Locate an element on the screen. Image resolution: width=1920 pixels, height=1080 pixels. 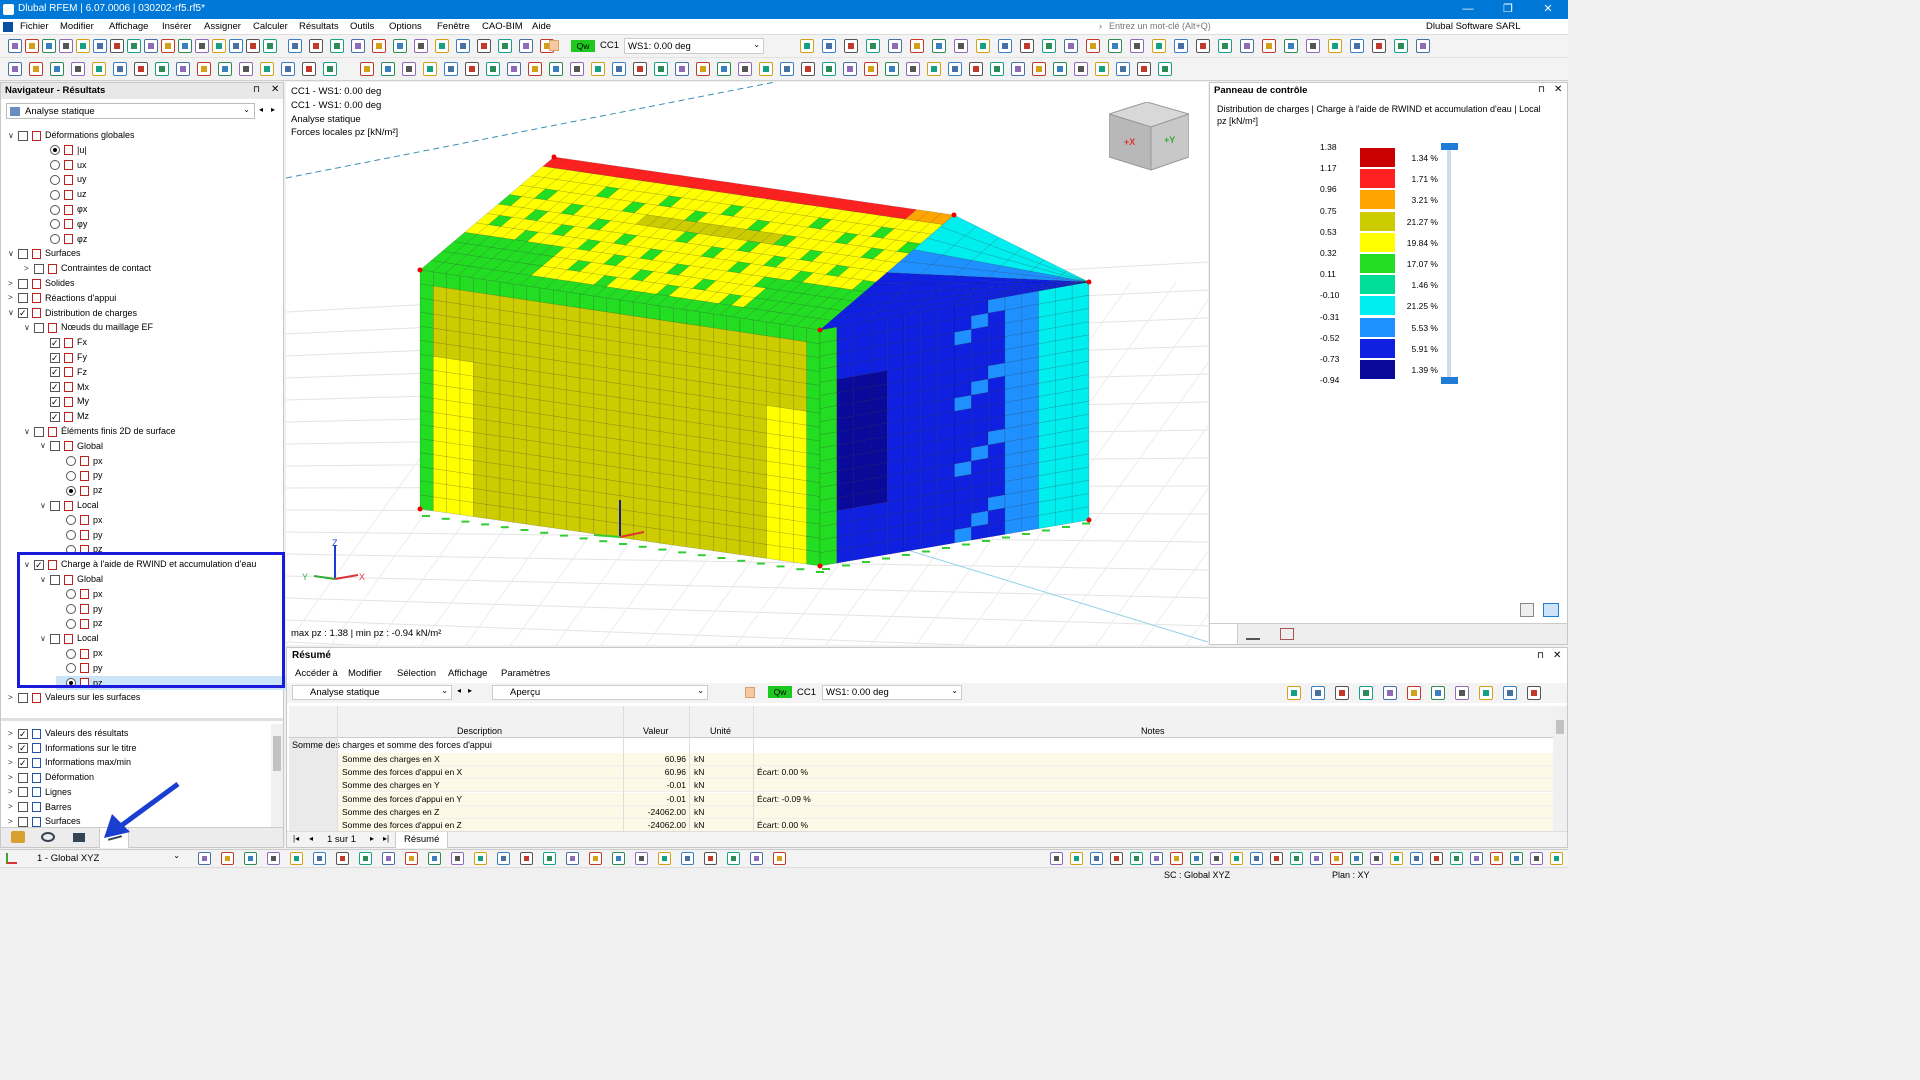
tree-item: φy is located at coordinates (63, 224).